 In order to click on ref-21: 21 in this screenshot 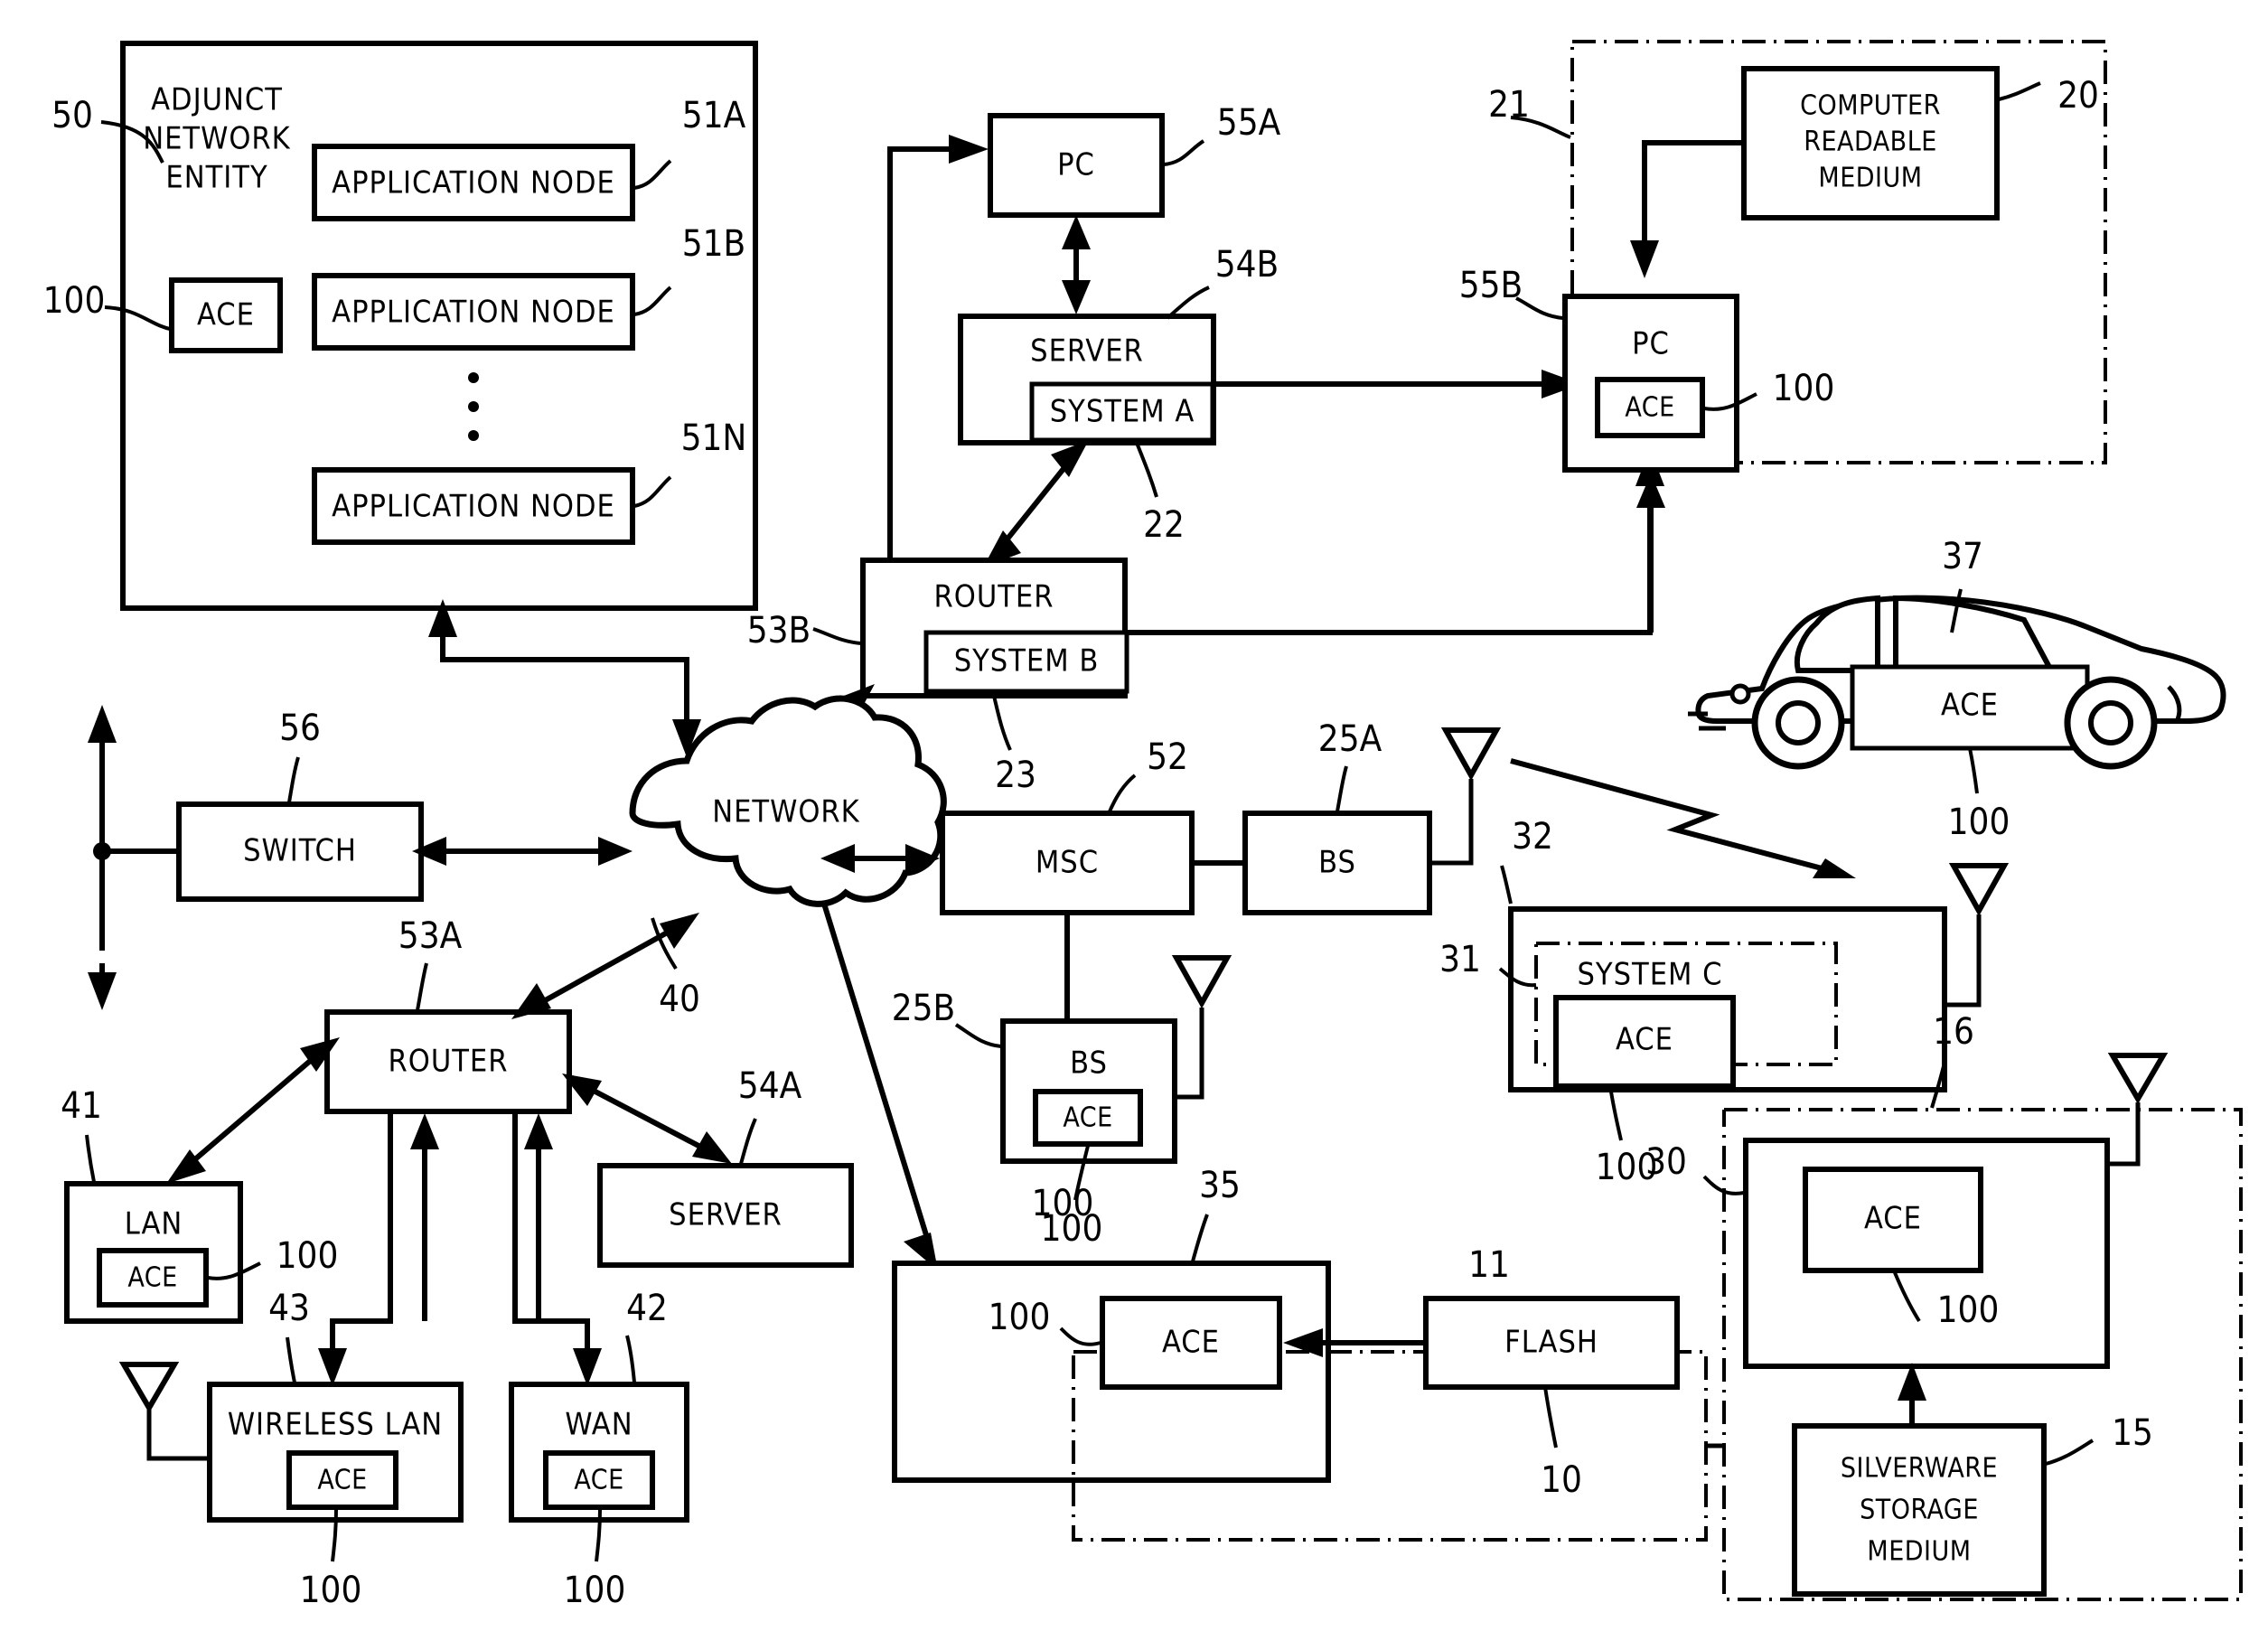, I will do `click(1509, 105)`.